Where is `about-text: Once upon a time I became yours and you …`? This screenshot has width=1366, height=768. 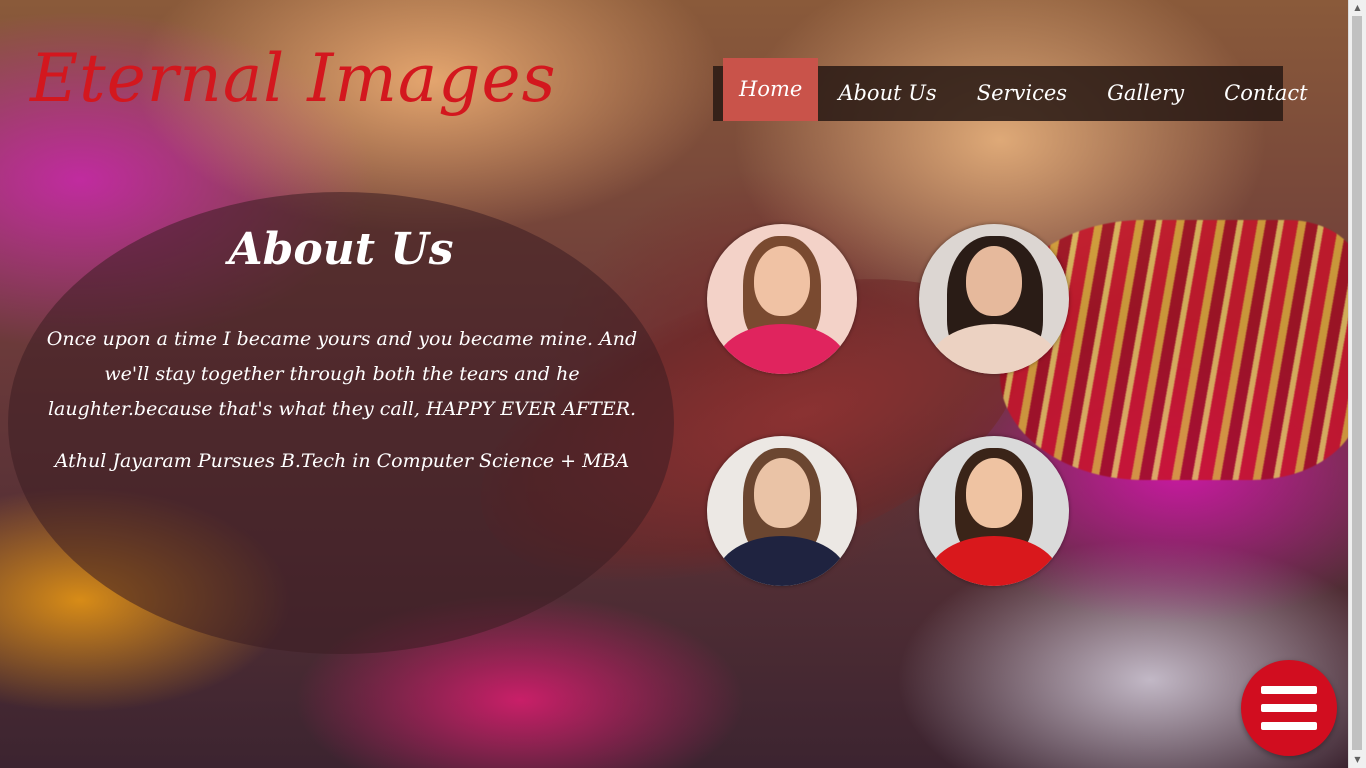 about-text: Once upon a time I became yours and you … is located at coordinates (342, 374).